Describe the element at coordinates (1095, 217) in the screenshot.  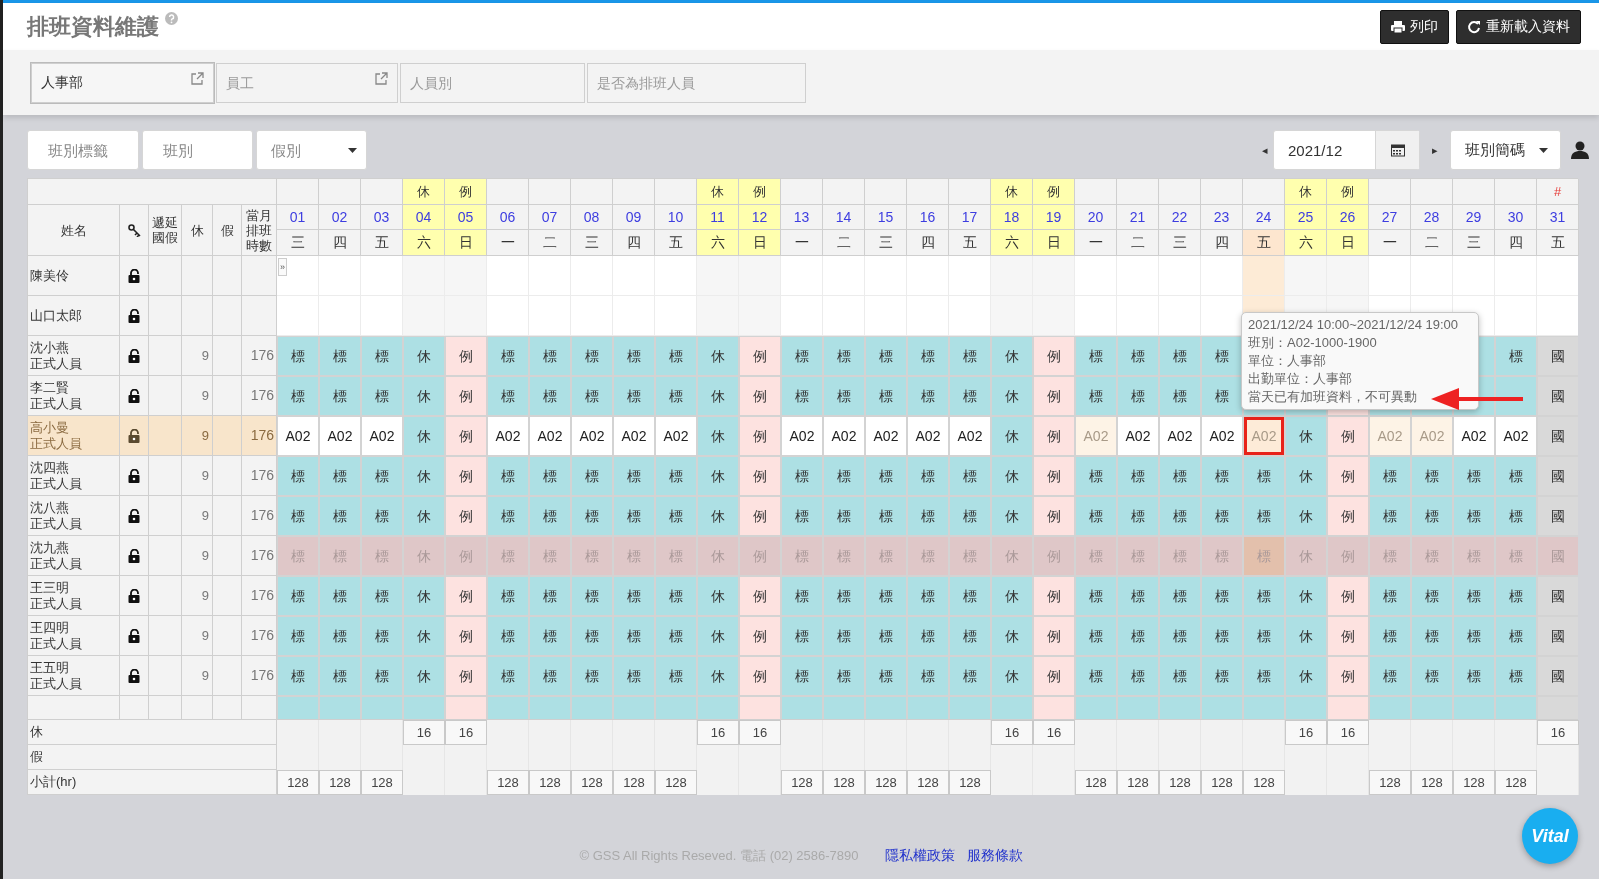
I see `date-label: 20` at that location.